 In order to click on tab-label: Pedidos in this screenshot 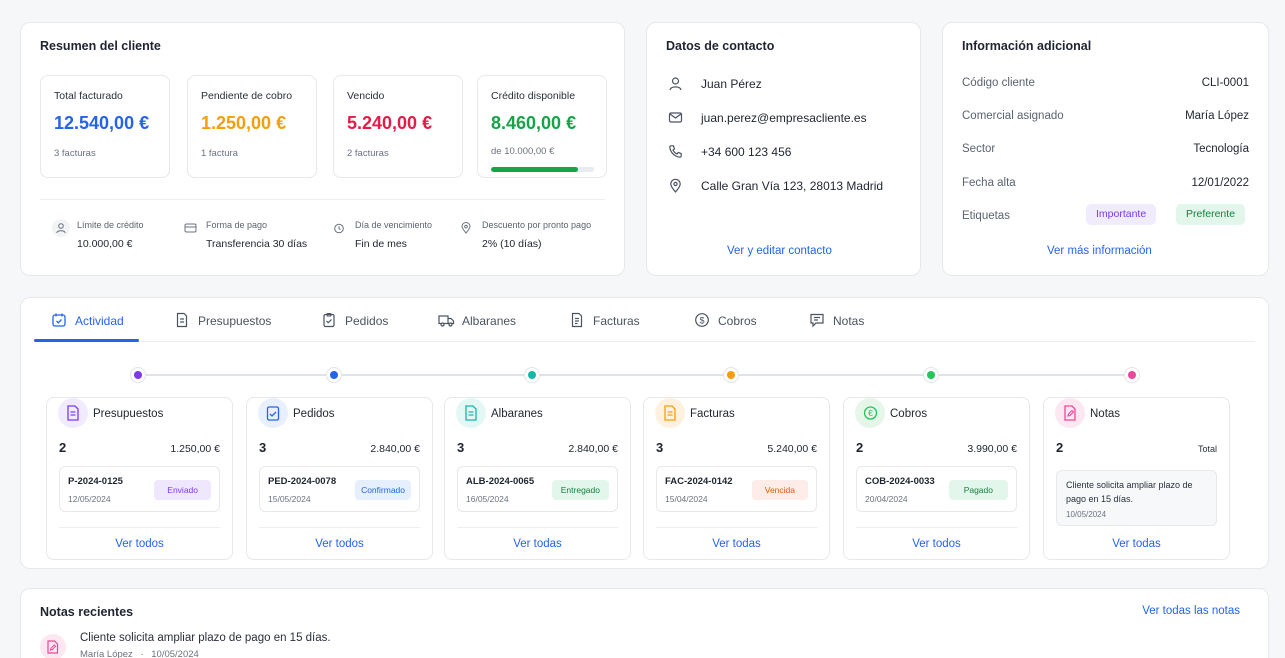, I will do `click(367, 321)`.